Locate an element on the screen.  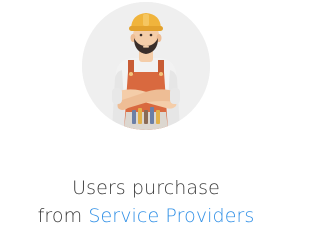
caption-line-2: from Service Providers is located at coordinates (146, 216).